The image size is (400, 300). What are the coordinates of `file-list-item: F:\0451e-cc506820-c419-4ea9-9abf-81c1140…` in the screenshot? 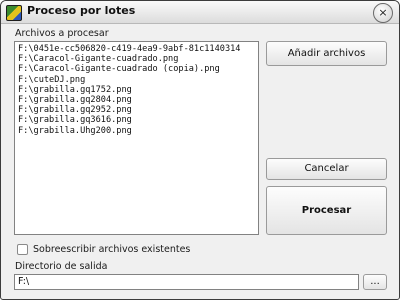 It's located at (136, 49).